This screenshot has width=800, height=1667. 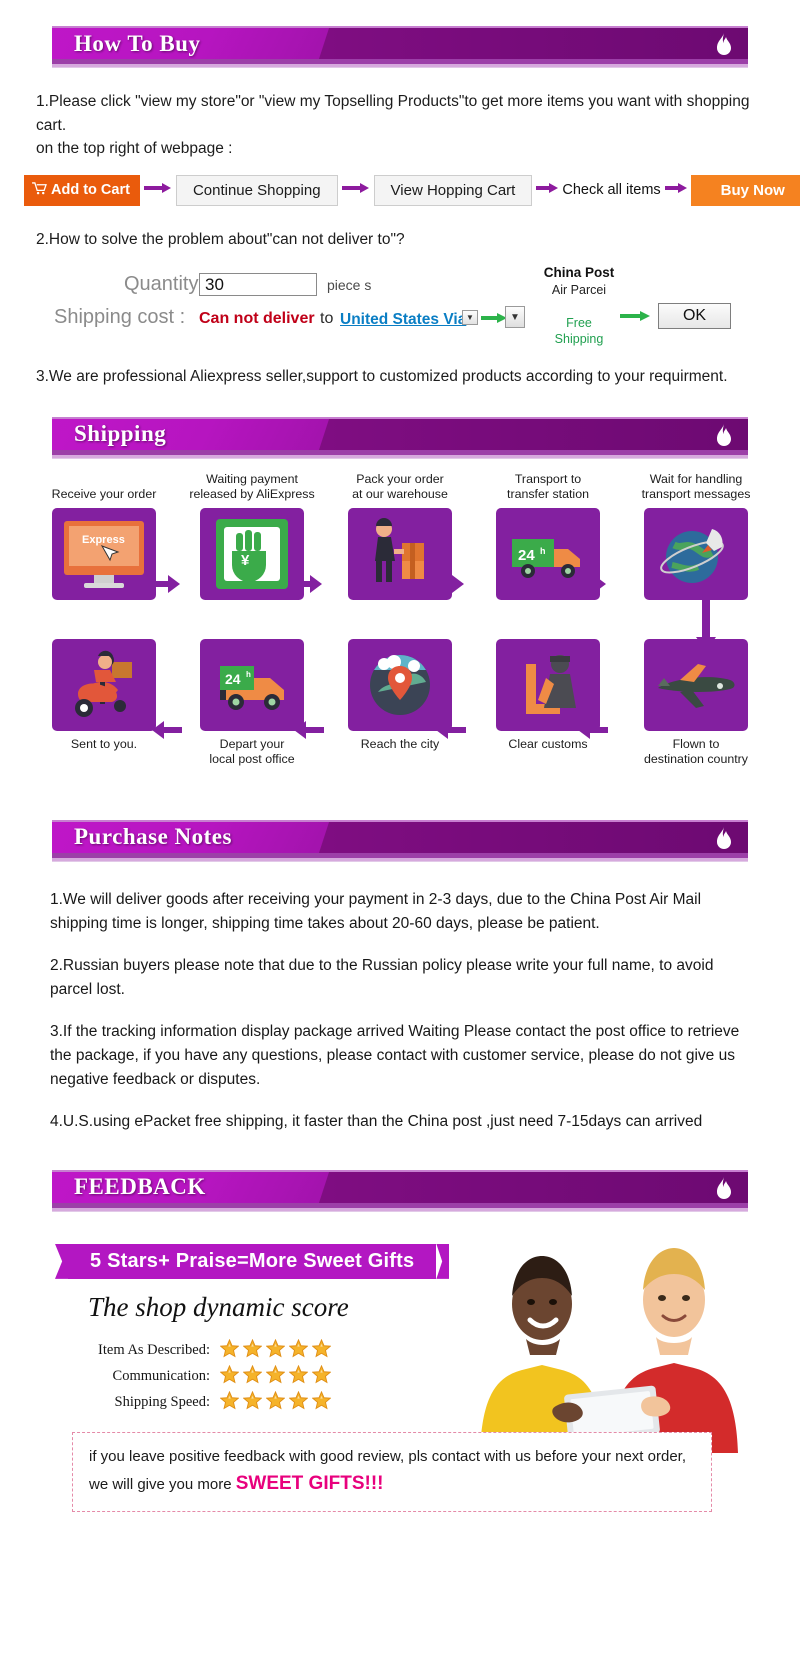 I want to click on praise-ribbon: 5 Stars+ Praise=More Sweet Gifts, so click(x=252, y=1261).